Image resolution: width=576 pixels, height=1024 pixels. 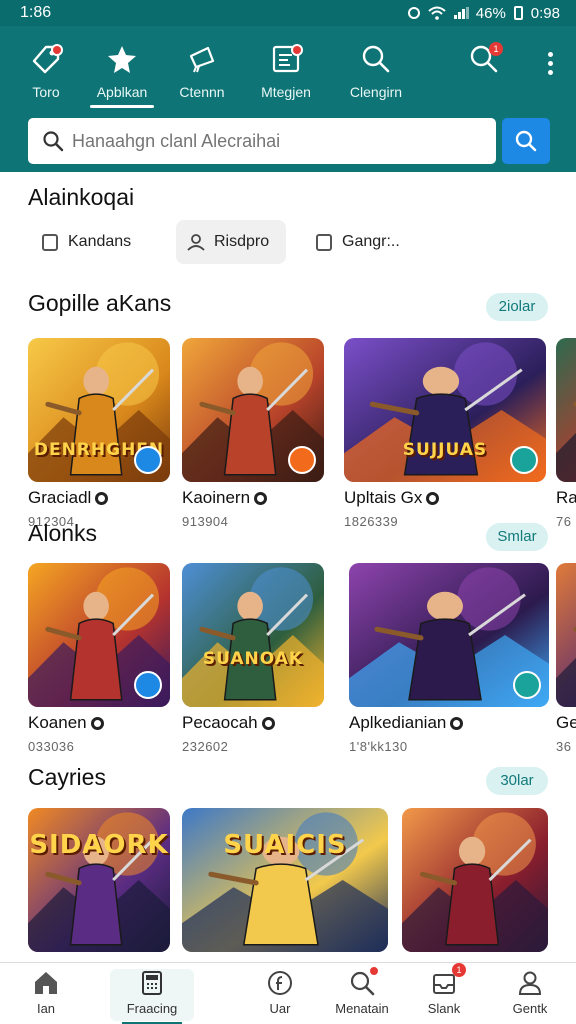 I want to click on section-title: Alonks, so click(x=63, y=533).